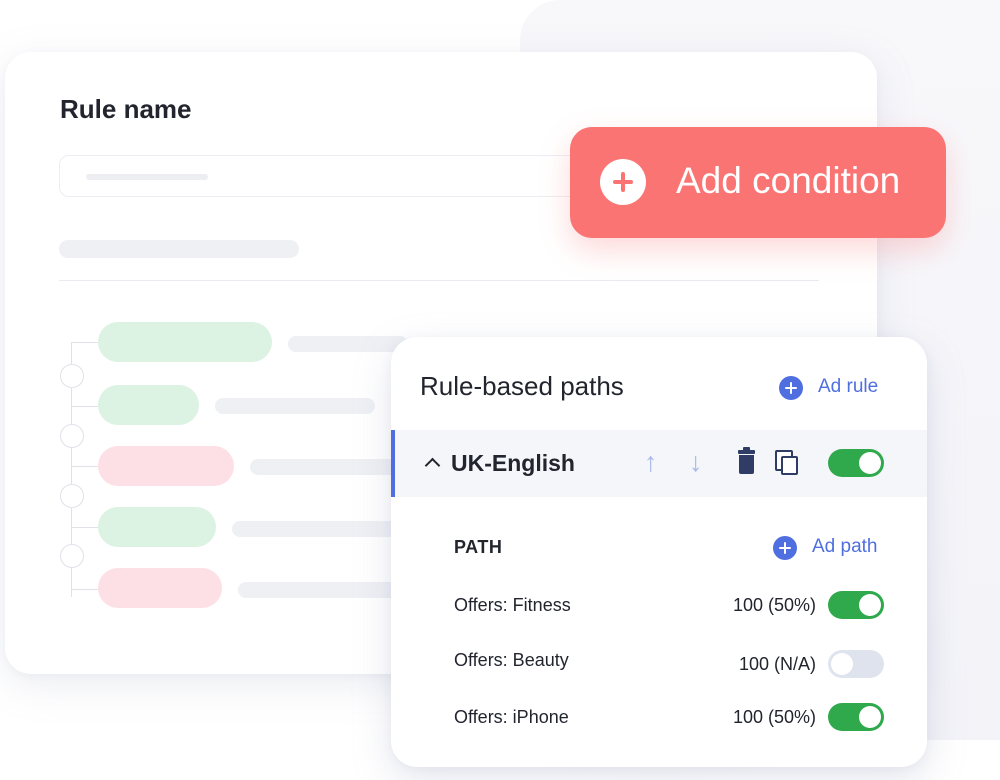 The width and height of the screenshot is (1000, 780). Describe the element at coordinates (845, 547) in the screenshot. I see `add-path-link: Ad path` at that location.